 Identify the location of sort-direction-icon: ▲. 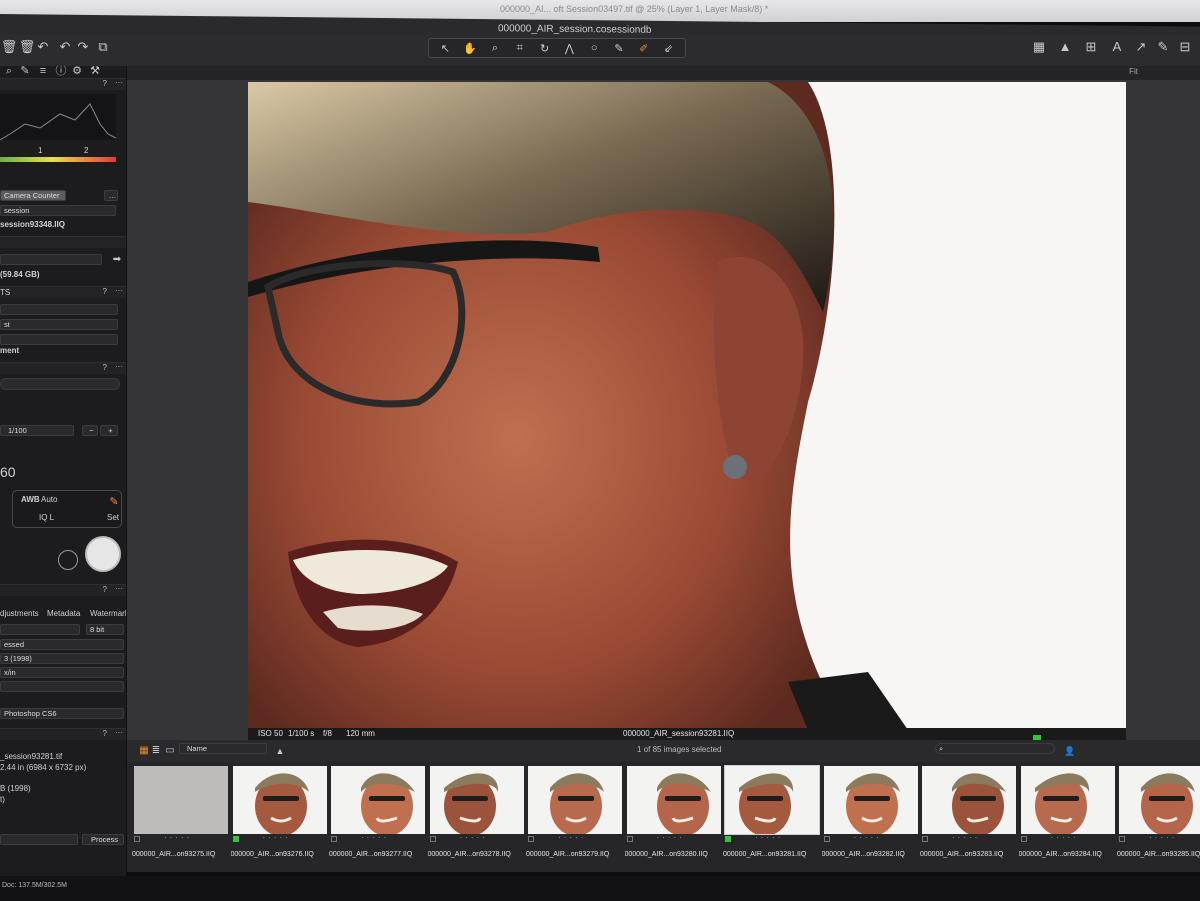
(280, 751).